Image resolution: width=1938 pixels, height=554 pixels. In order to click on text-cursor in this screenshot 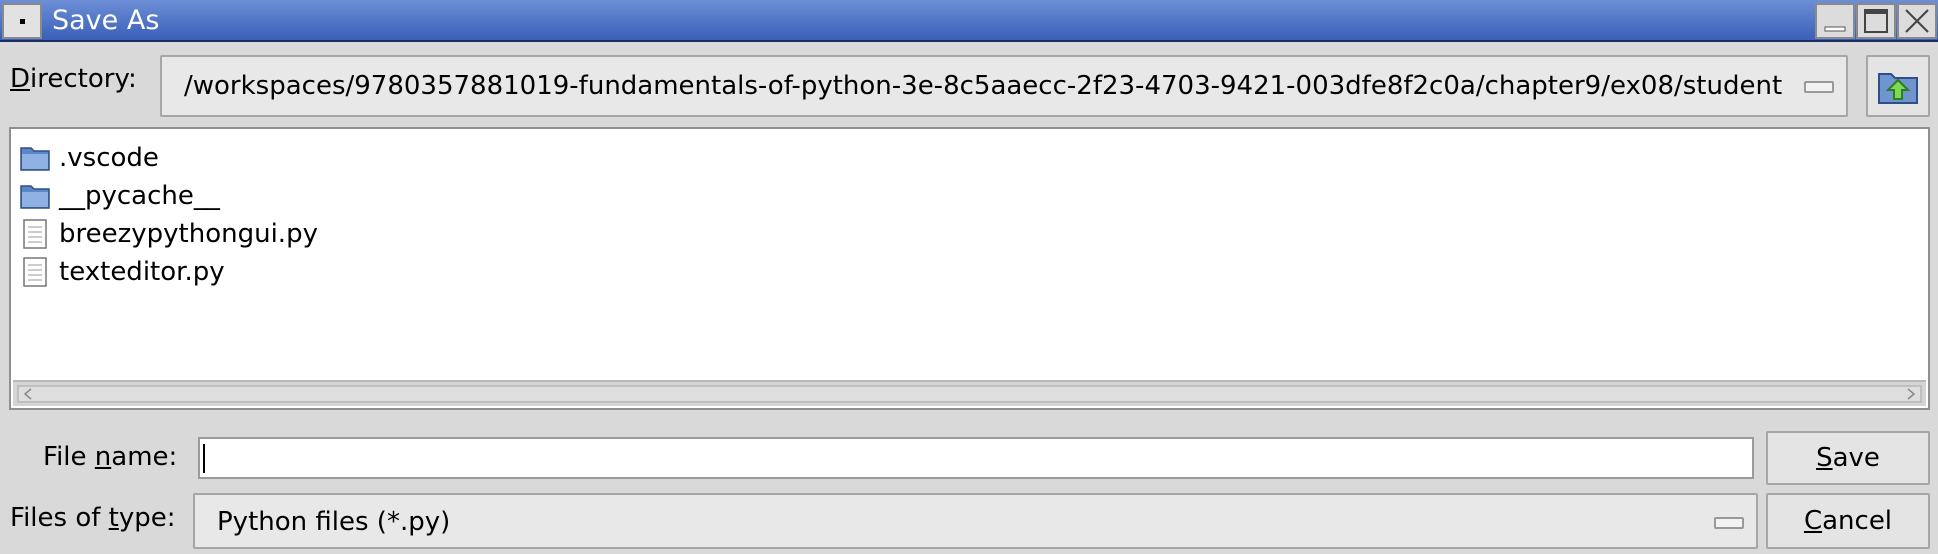, I will do `click(204, 458)`.